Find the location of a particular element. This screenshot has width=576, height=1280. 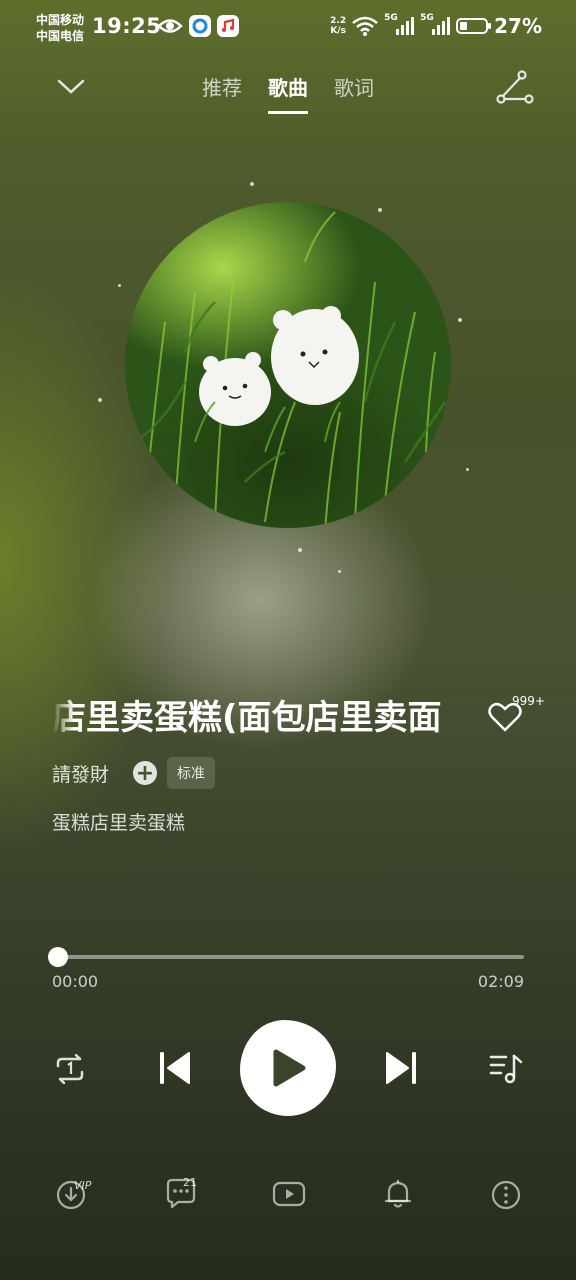

player-top-nav: 推荐 歌曲 歌词 is located at coordinates (288, 92).